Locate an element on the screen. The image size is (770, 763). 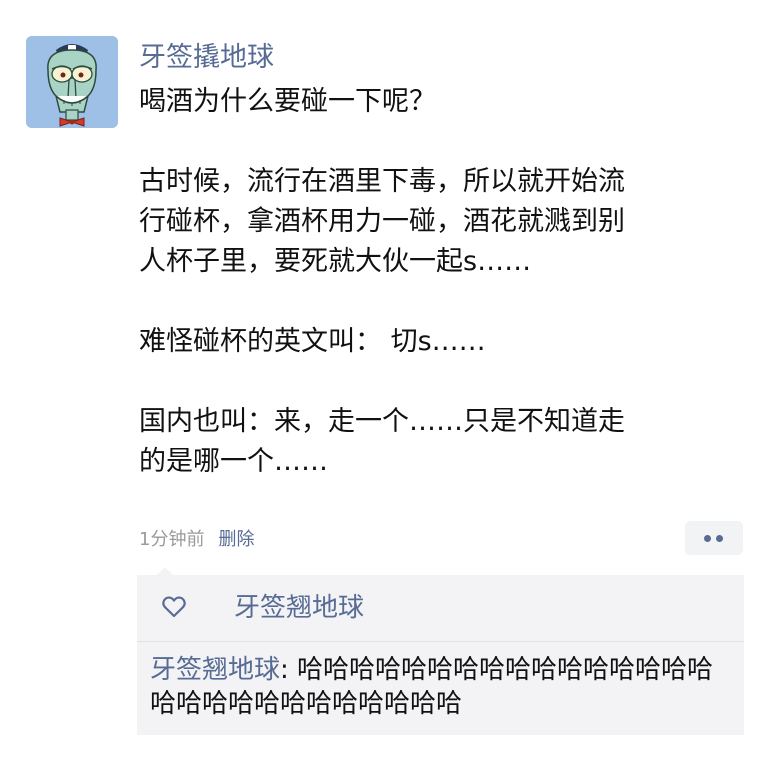
post-author-name: 牙签撬地球 is located at coordinates (206, 58).